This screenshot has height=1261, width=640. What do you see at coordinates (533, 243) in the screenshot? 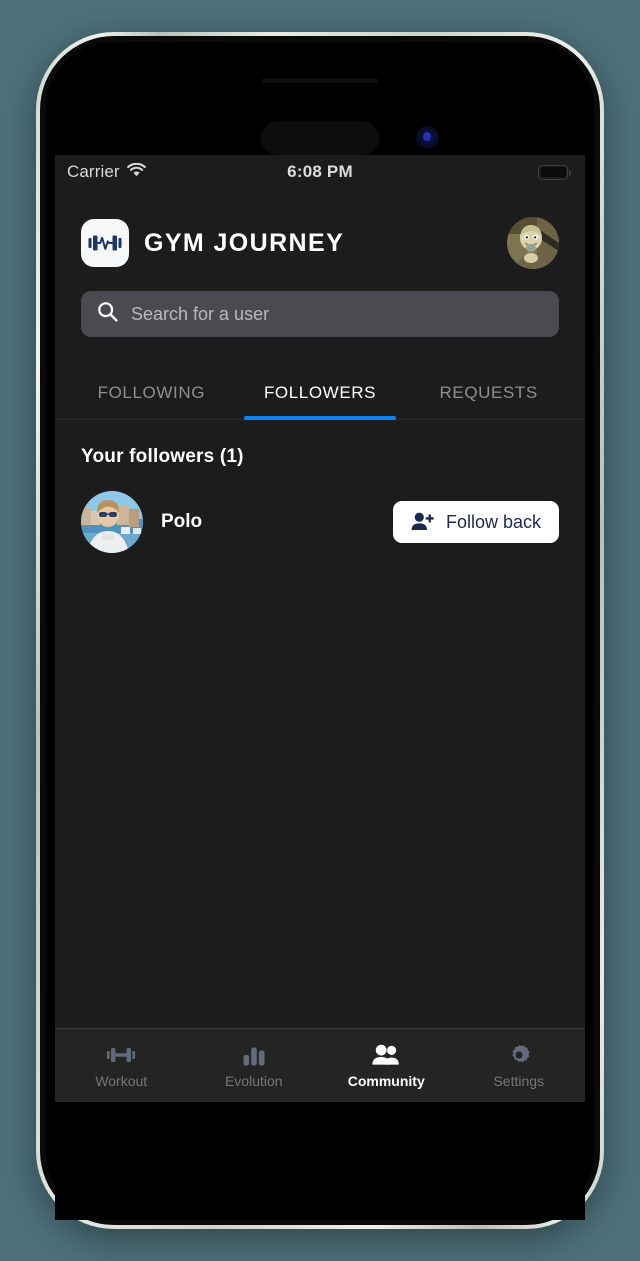
I see `avatar` at bounding box center [533, 243].